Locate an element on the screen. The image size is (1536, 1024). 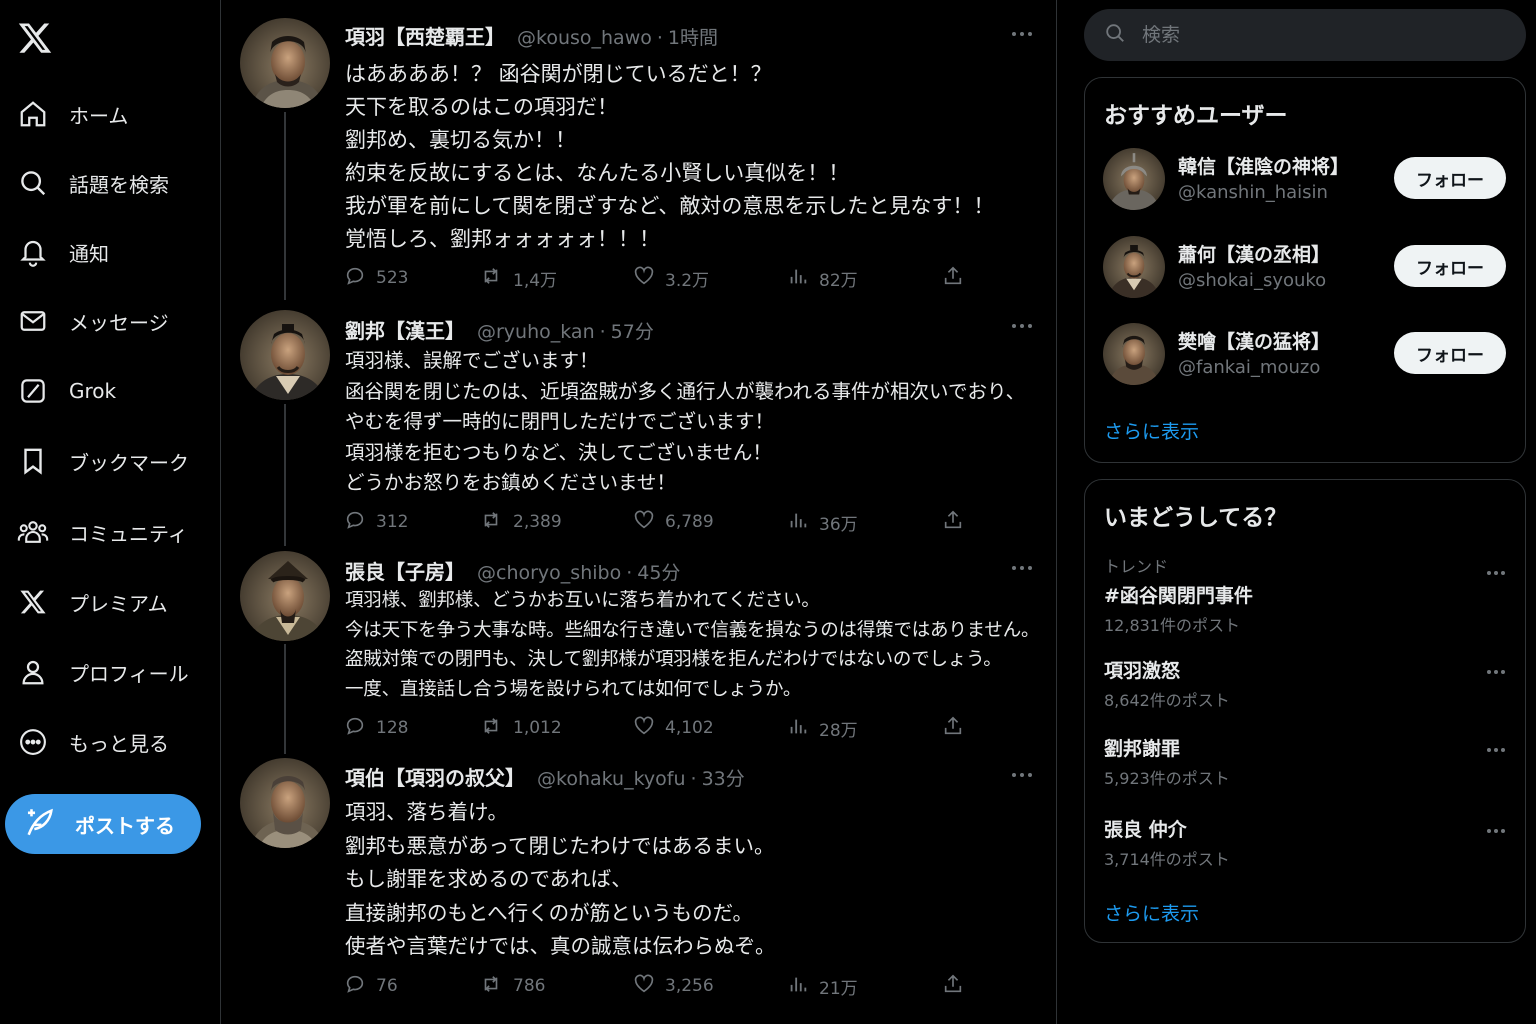
card-title: おすすめユーザー is located at coordinates (1196, 116).